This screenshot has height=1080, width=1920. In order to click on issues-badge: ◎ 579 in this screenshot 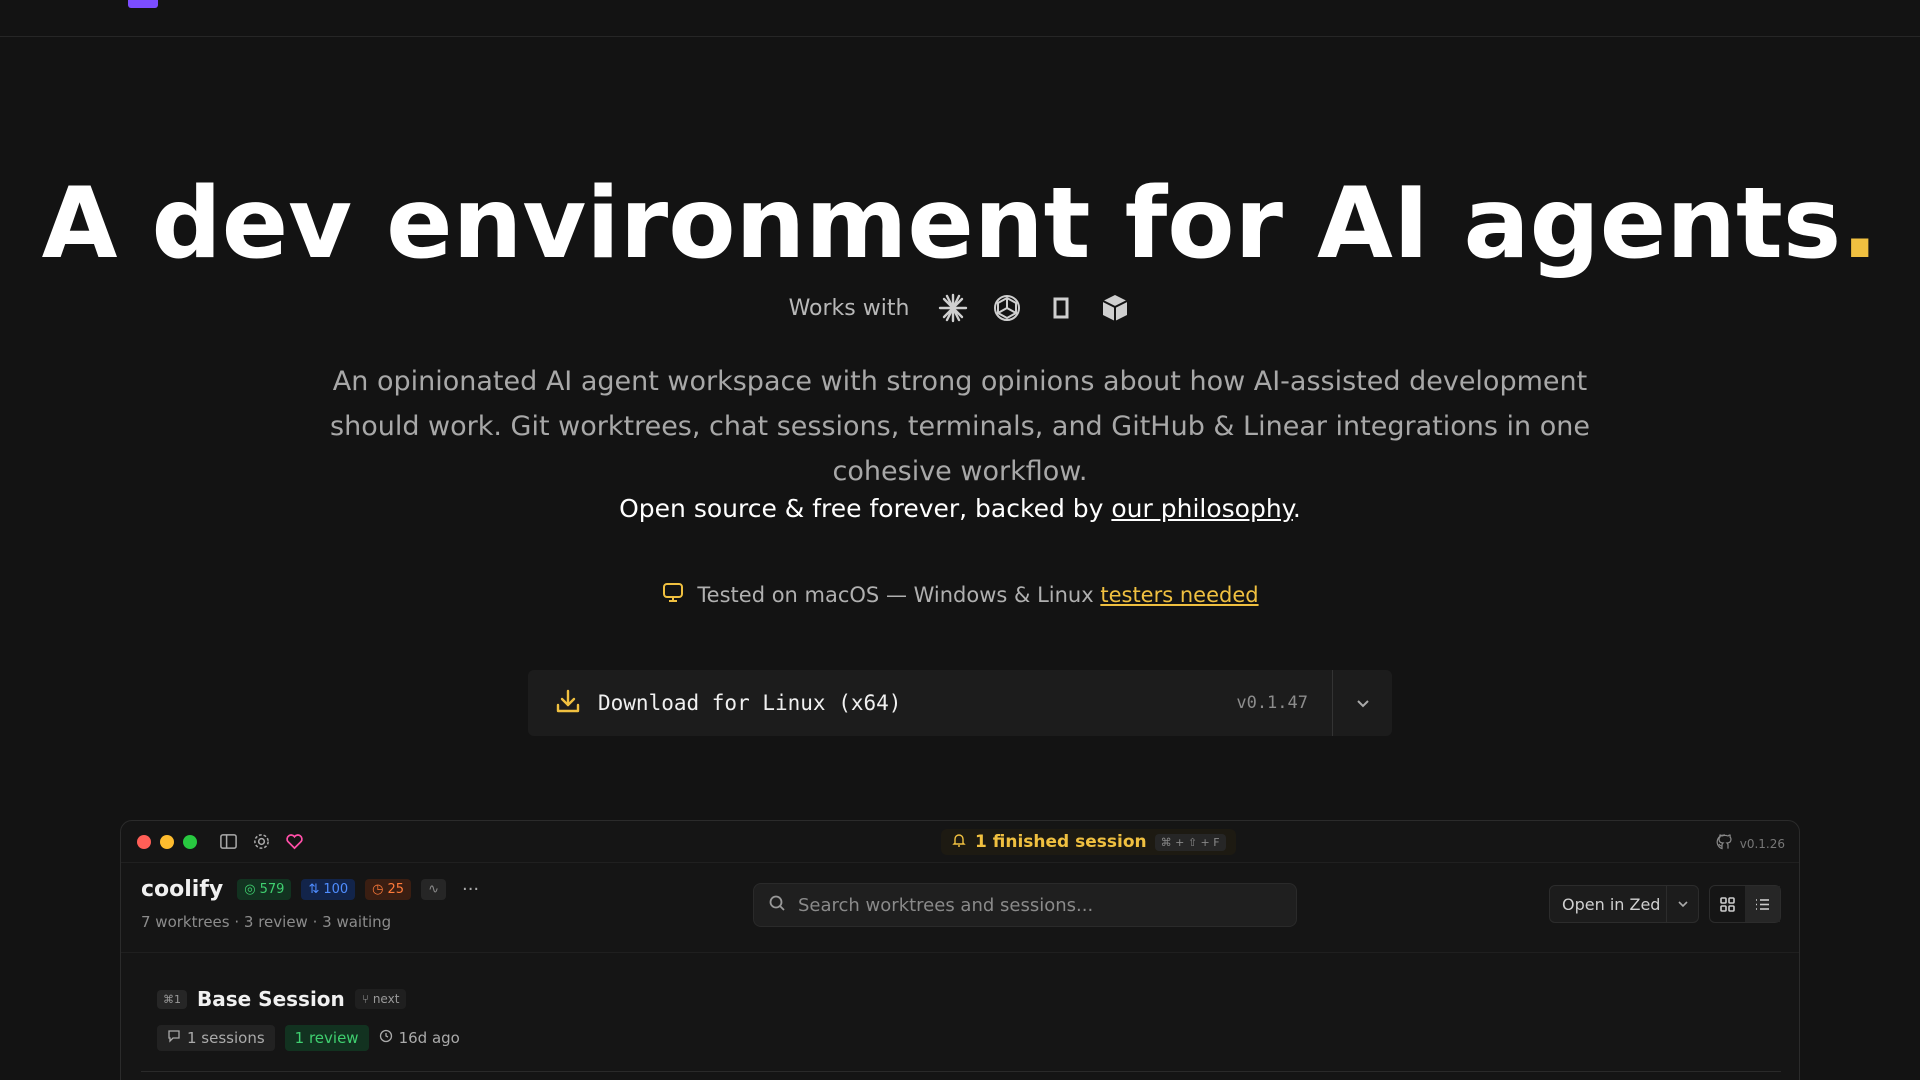, I will do `click(264, 889)`.